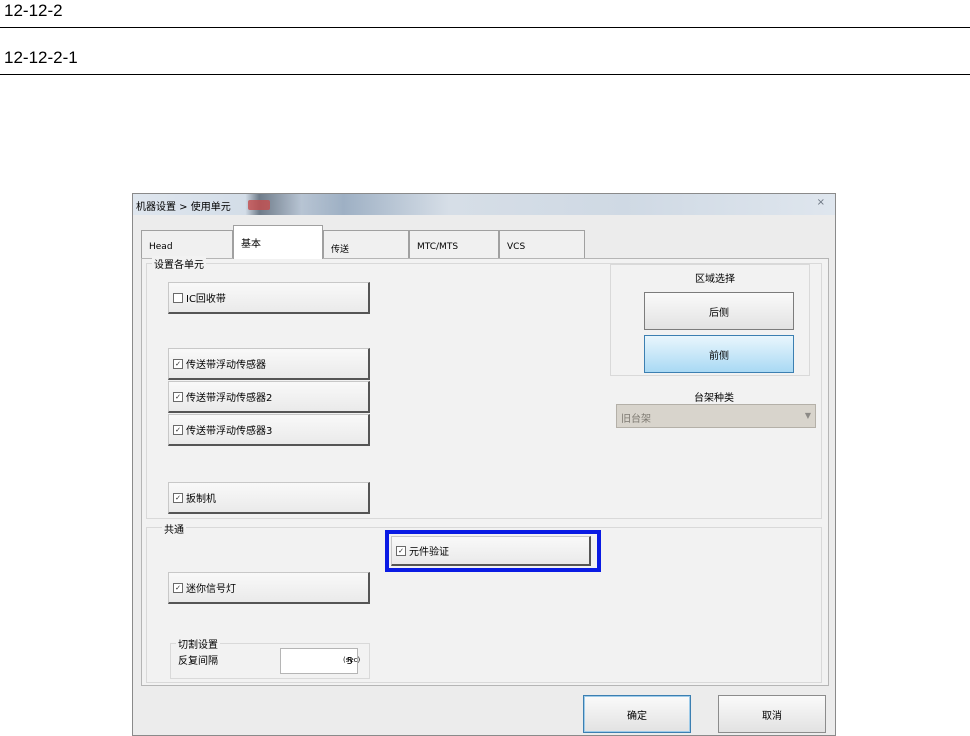  What do you see at coordinates (719, 354) in the screenshot?
I see `front-side-button: 前侧` at bounding box center [719, 354].